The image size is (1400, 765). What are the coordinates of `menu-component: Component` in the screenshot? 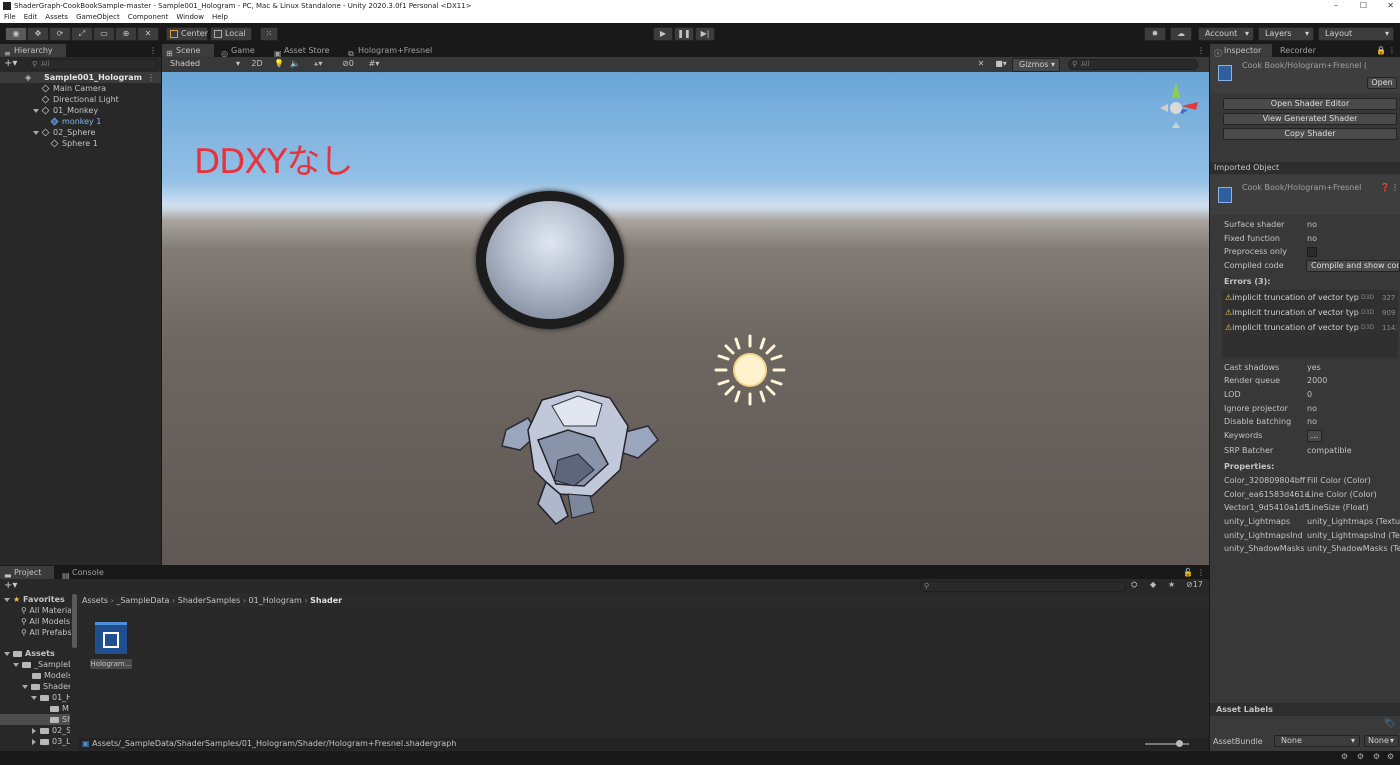 It's located at (148, 17).